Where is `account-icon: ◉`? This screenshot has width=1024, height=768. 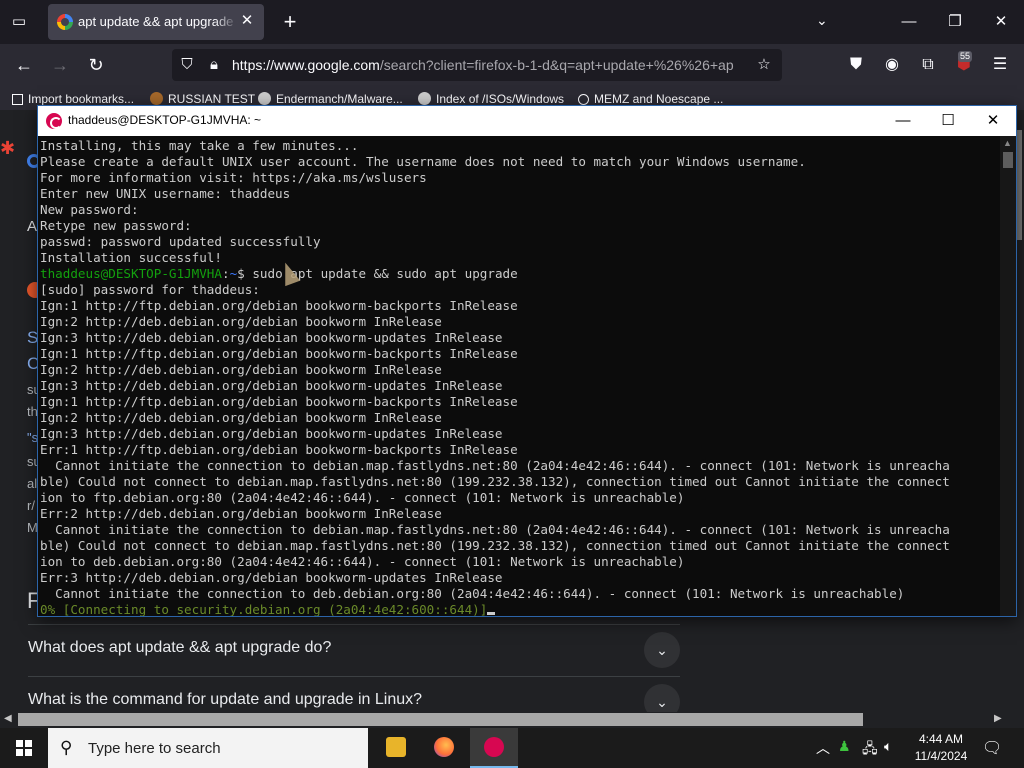
account-icon: ◉ is located at coordinates (892, 65).